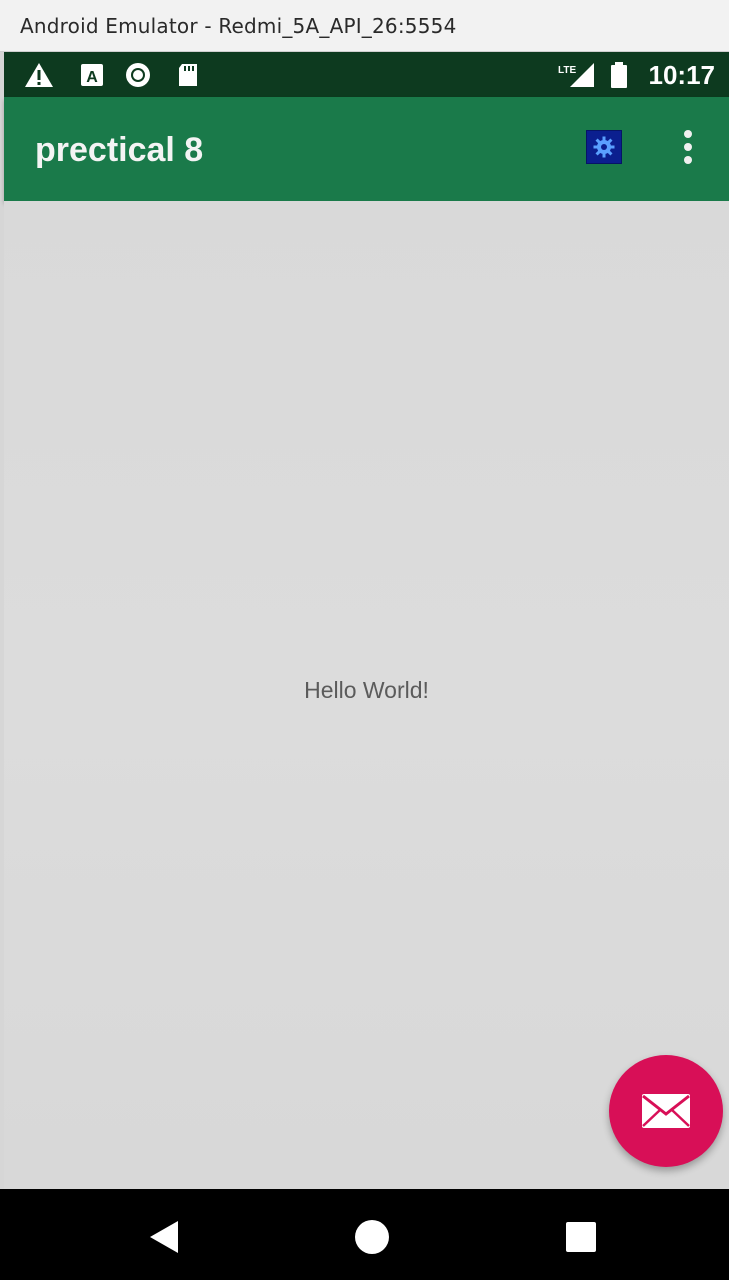  Describe the element at coordinates (688, 134) in the screenshot. I see `overflow-menu-icon` at that location.